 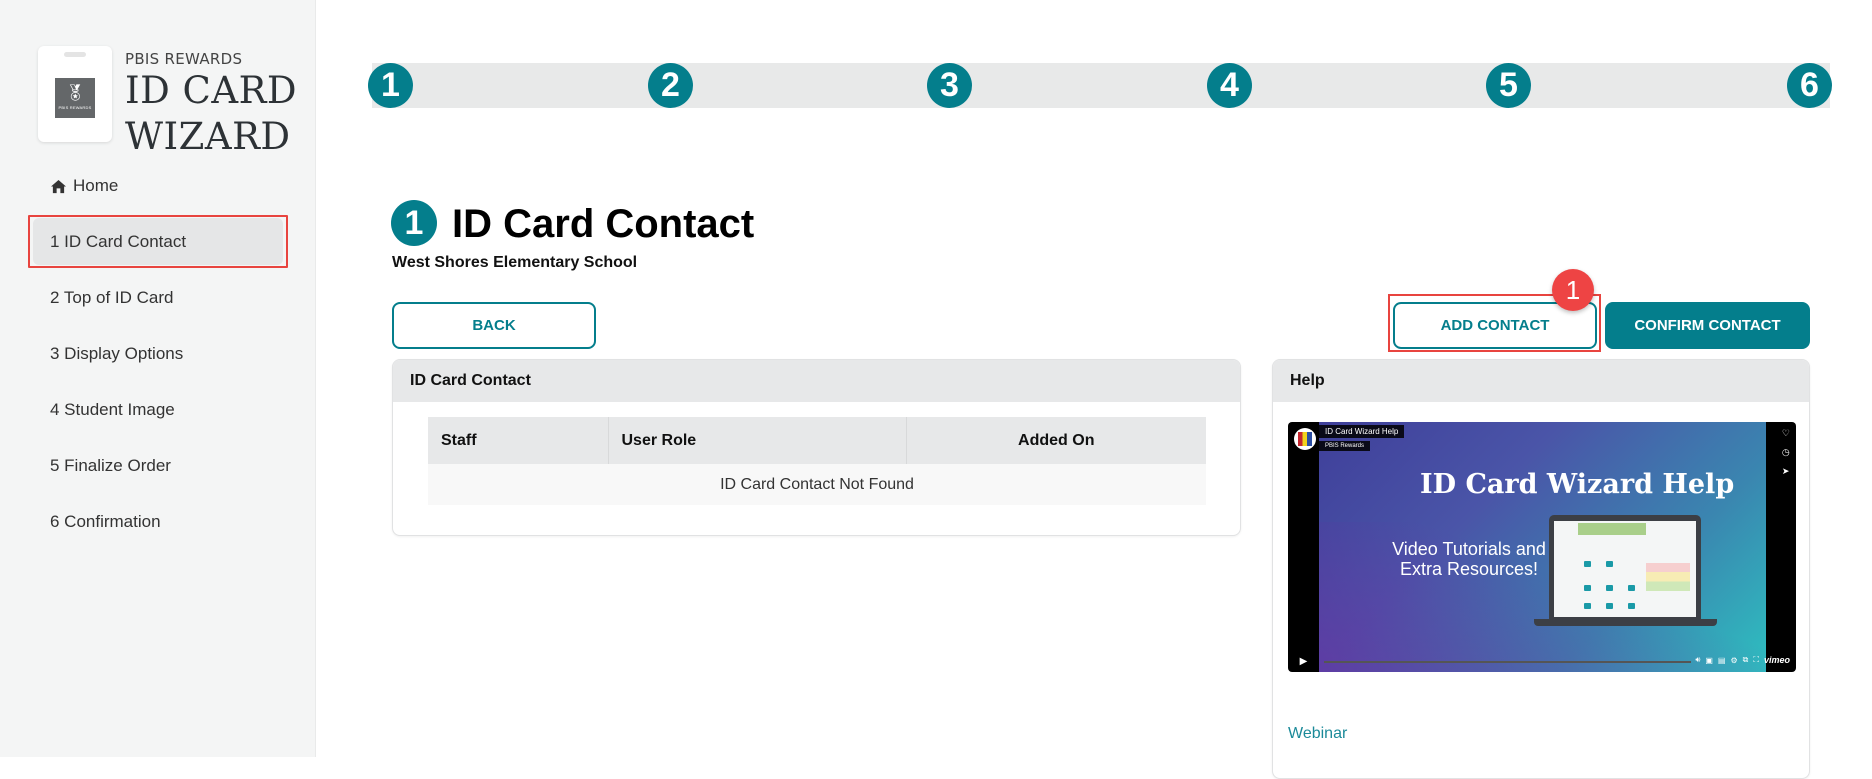 What do you see at coordinates (1469, 559) in the screenshot?
I see `video-slide-subtitle: Video Tutorials and Extra Resources!` at bounding box center [1469, 559].